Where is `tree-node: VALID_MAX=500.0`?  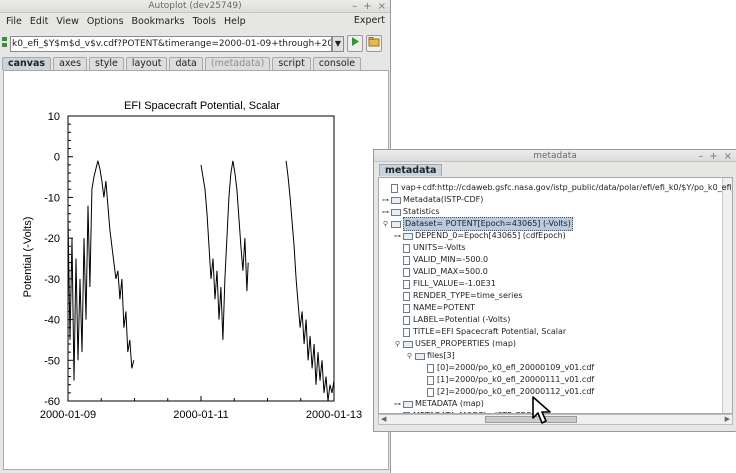
tree-node: VALID_MAX=500.0 is located at coordinates (441, 272).